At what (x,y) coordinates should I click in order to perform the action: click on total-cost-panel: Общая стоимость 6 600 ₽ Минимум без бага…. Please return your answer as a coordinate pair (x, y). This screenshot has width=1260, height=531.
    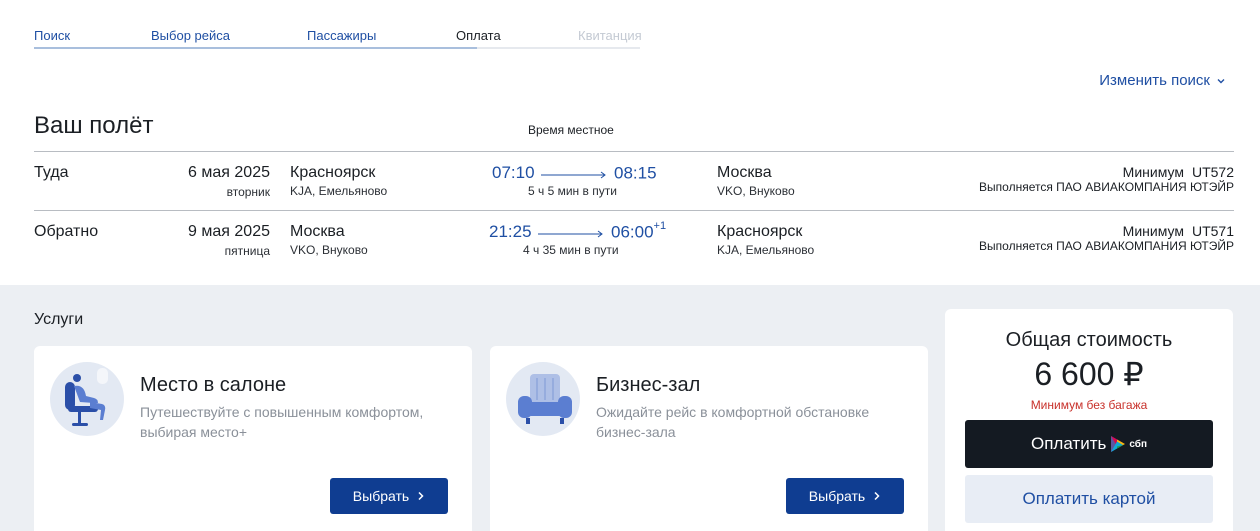
    Looking at the image, I should click on (1089, 420).